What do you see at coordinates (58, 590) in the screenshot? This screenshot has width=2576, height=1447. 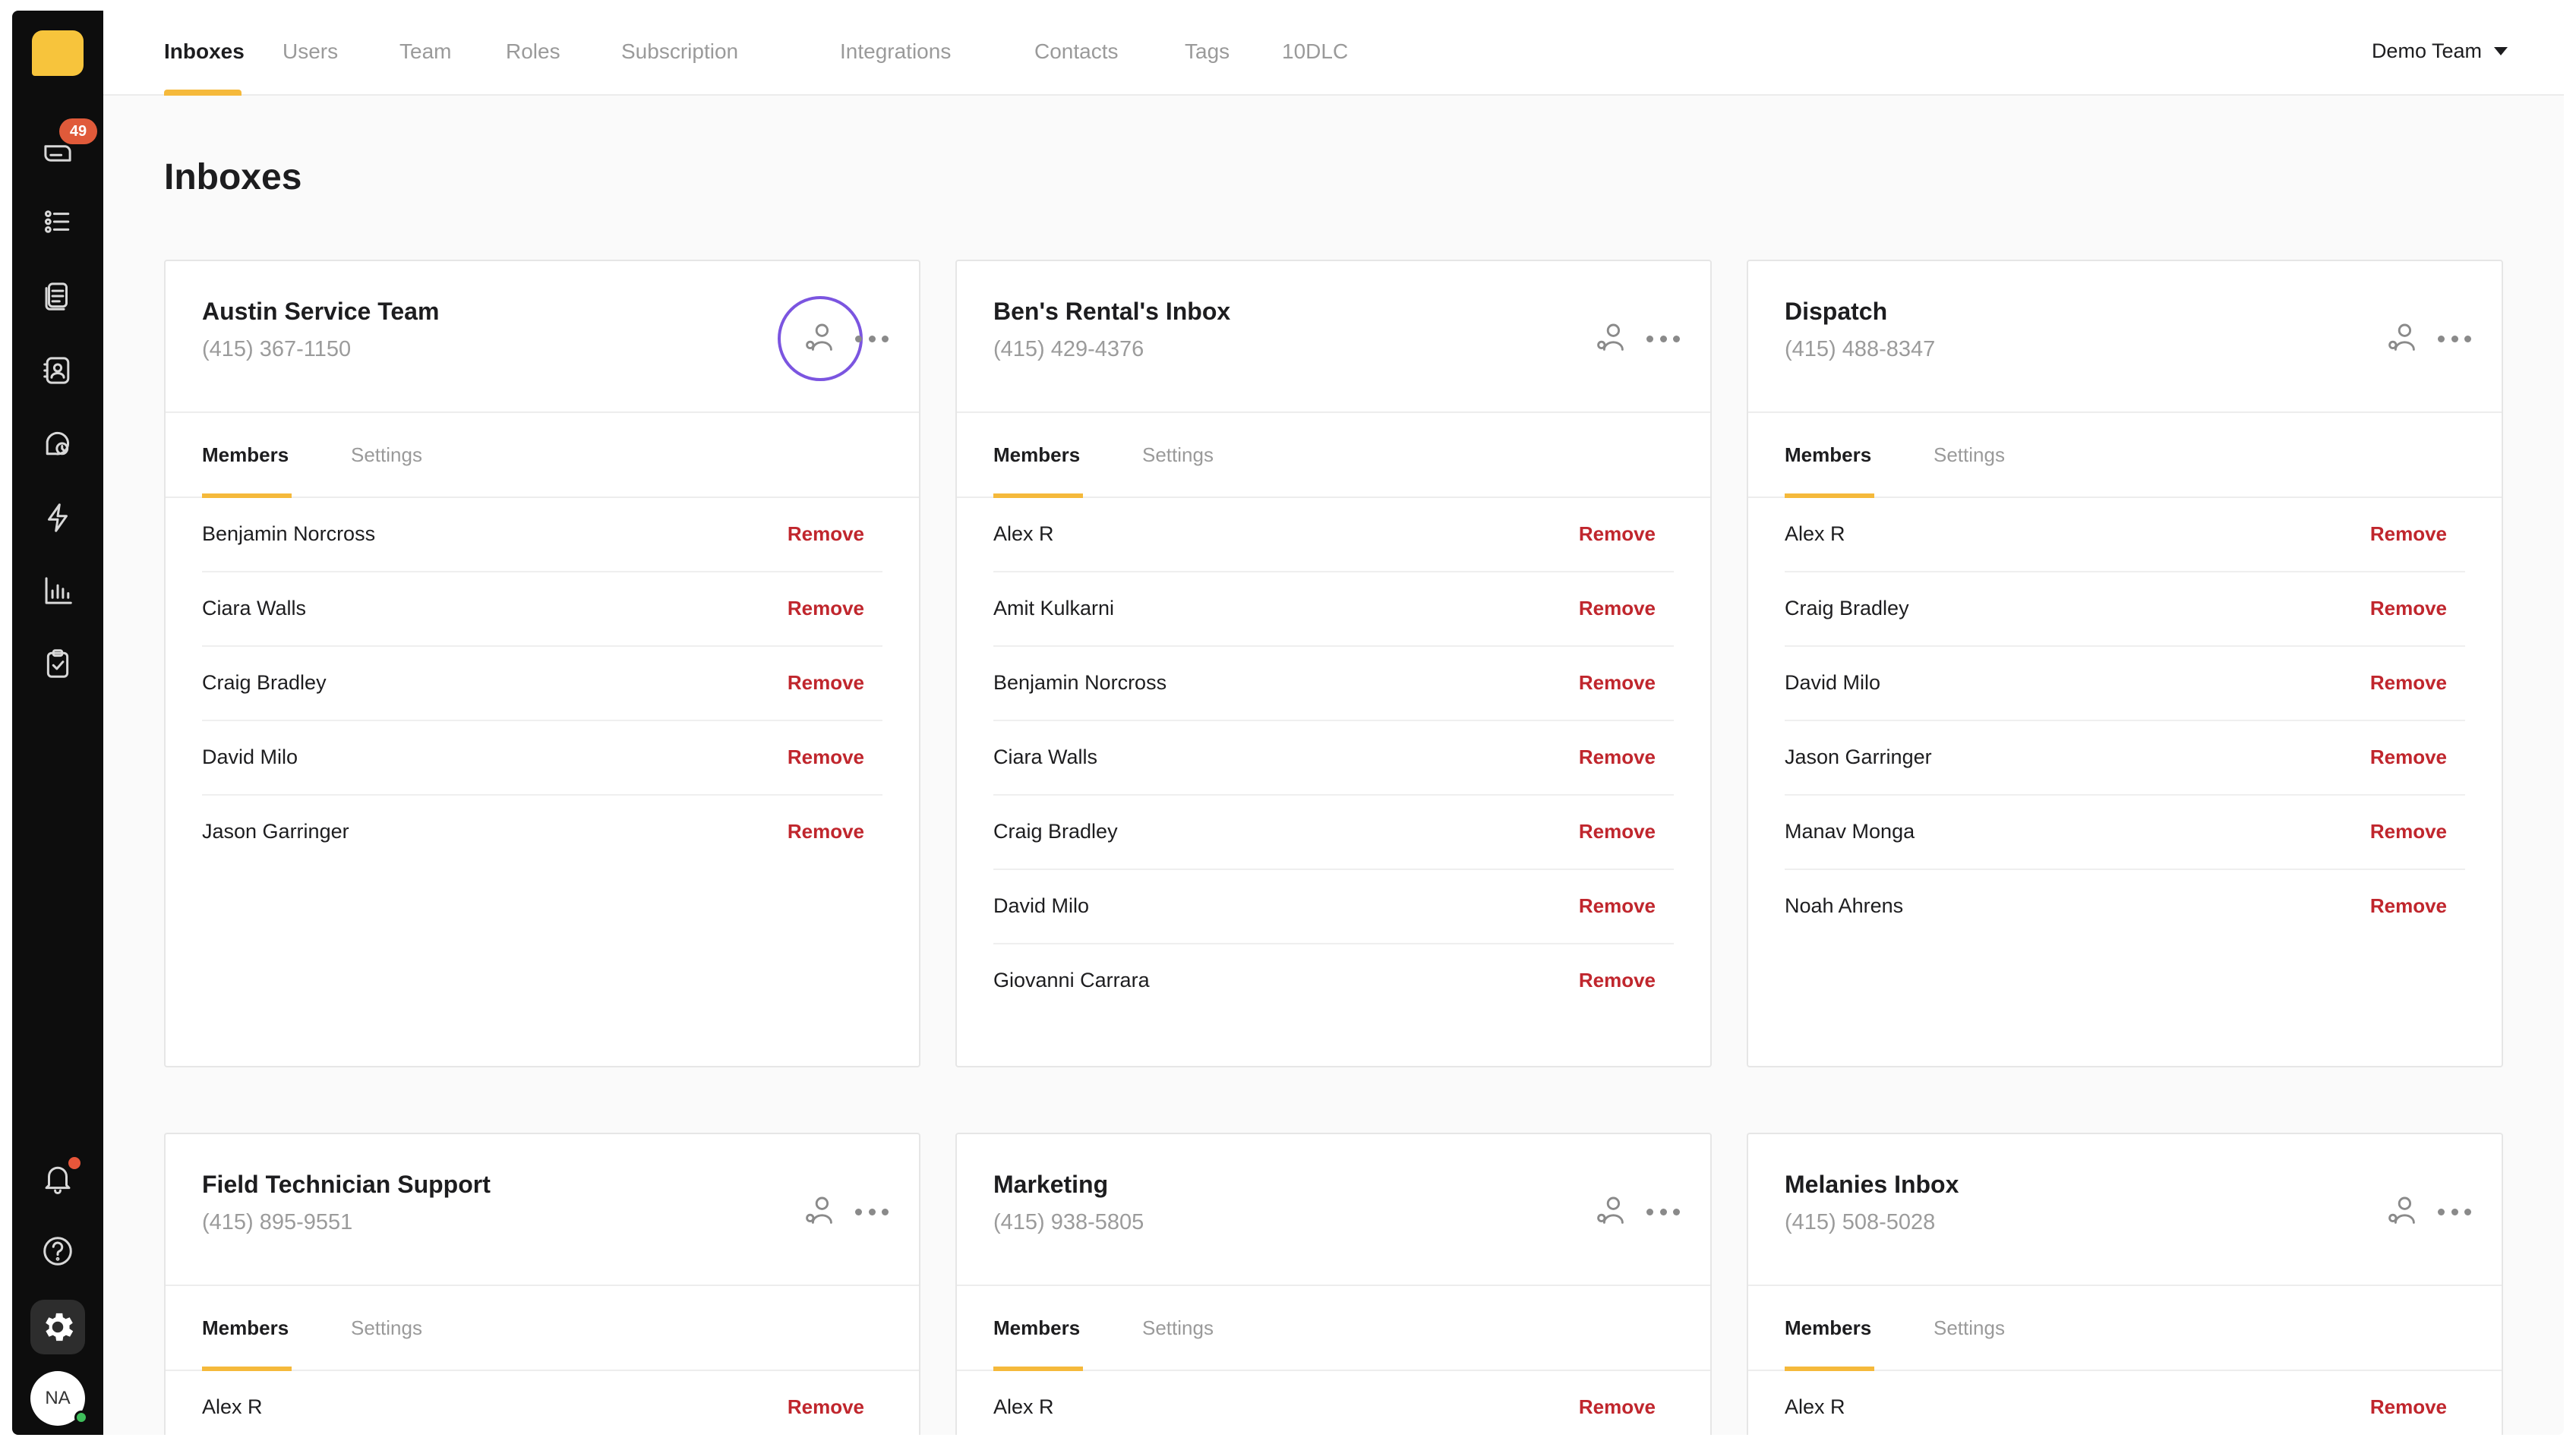 I see `reports-icon` at bounding box center [58, 590].